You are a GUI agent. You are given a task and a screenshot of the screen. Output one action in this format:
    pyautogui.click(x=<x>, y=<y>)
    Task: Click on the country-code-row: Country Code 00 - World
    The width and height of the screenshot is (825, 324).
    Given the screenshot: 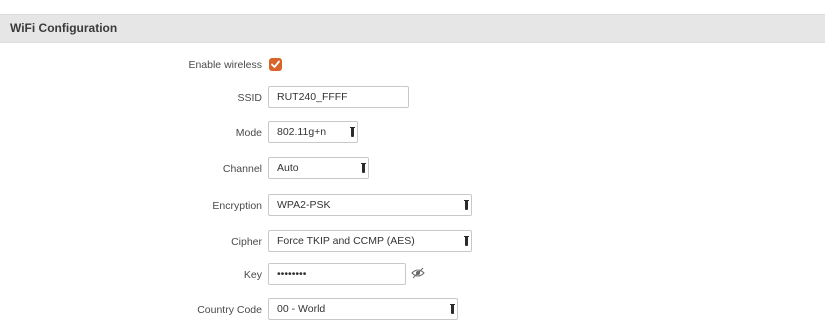 What is the action you would take?
    pyautogui.click(x=412, y=311)
    